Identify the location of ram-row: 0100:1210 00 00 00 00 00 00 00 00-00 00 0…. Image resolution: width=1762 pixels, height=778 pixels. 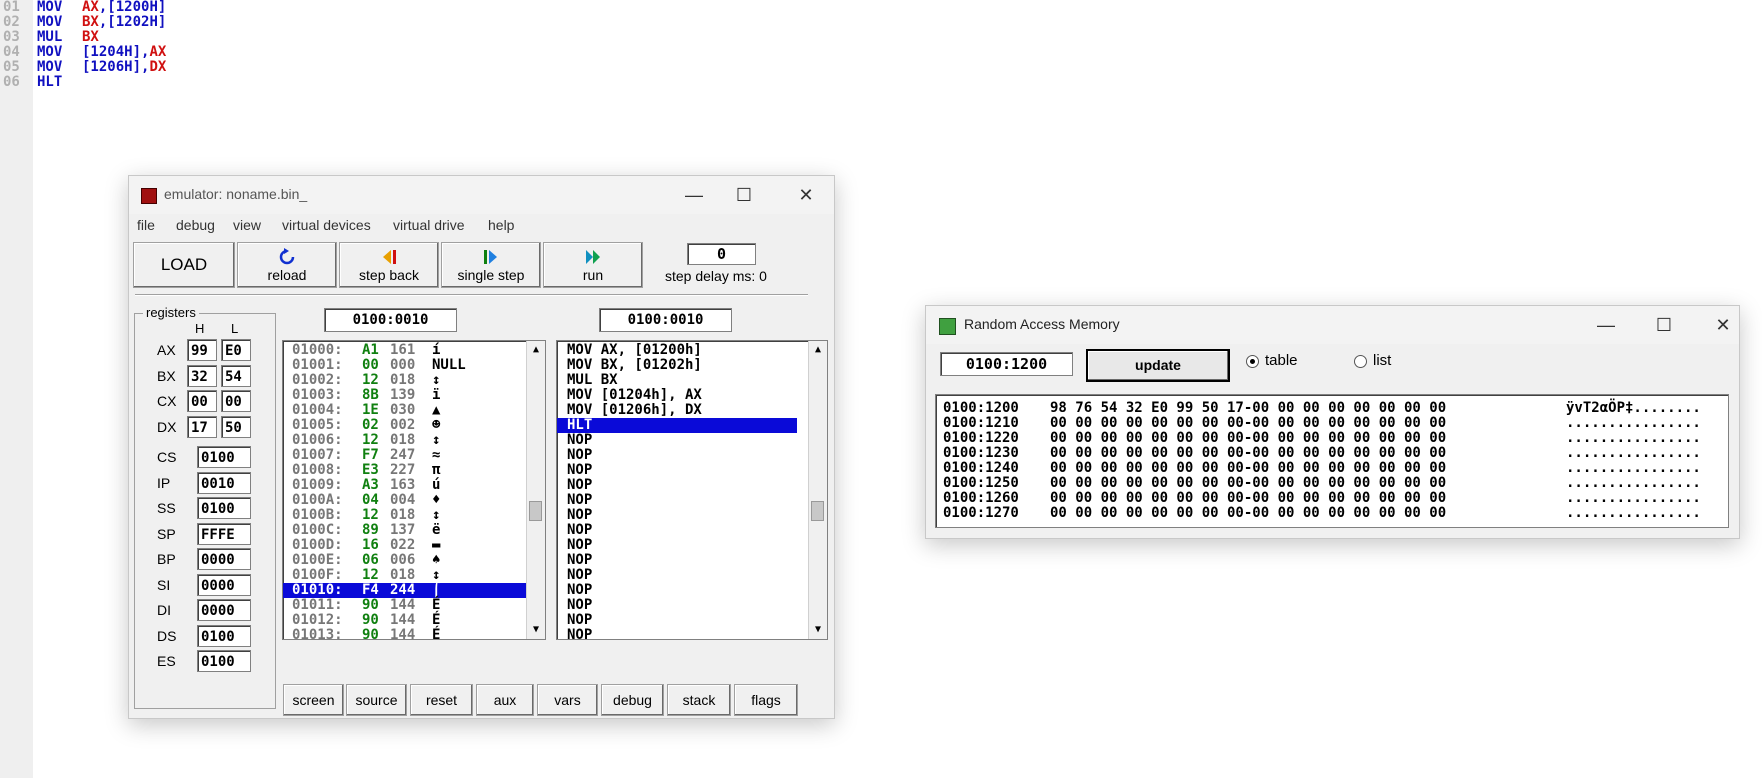
(1331, 423).